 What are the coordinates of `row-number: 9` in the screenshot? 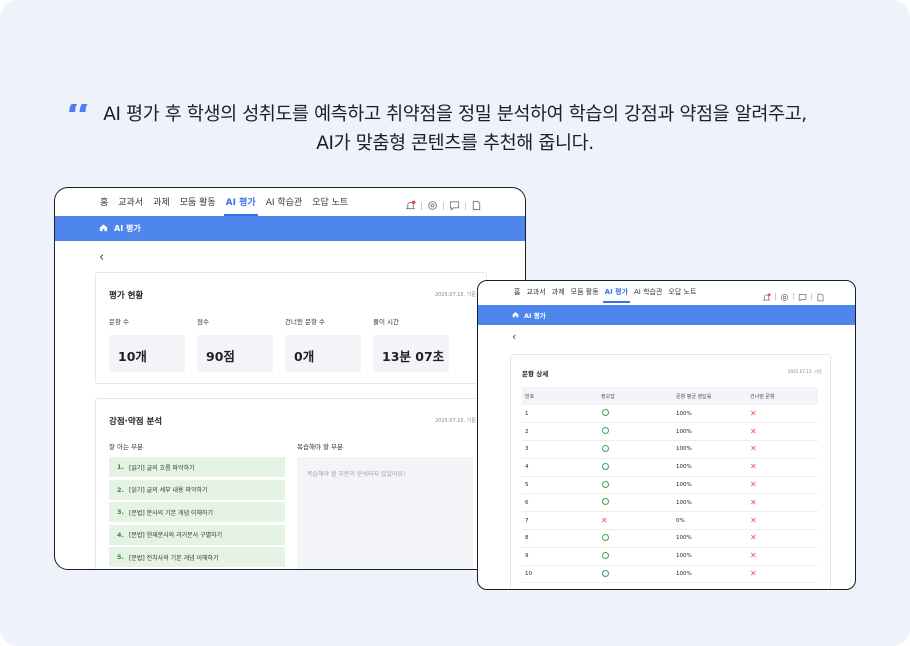 It's located at (560, 556).